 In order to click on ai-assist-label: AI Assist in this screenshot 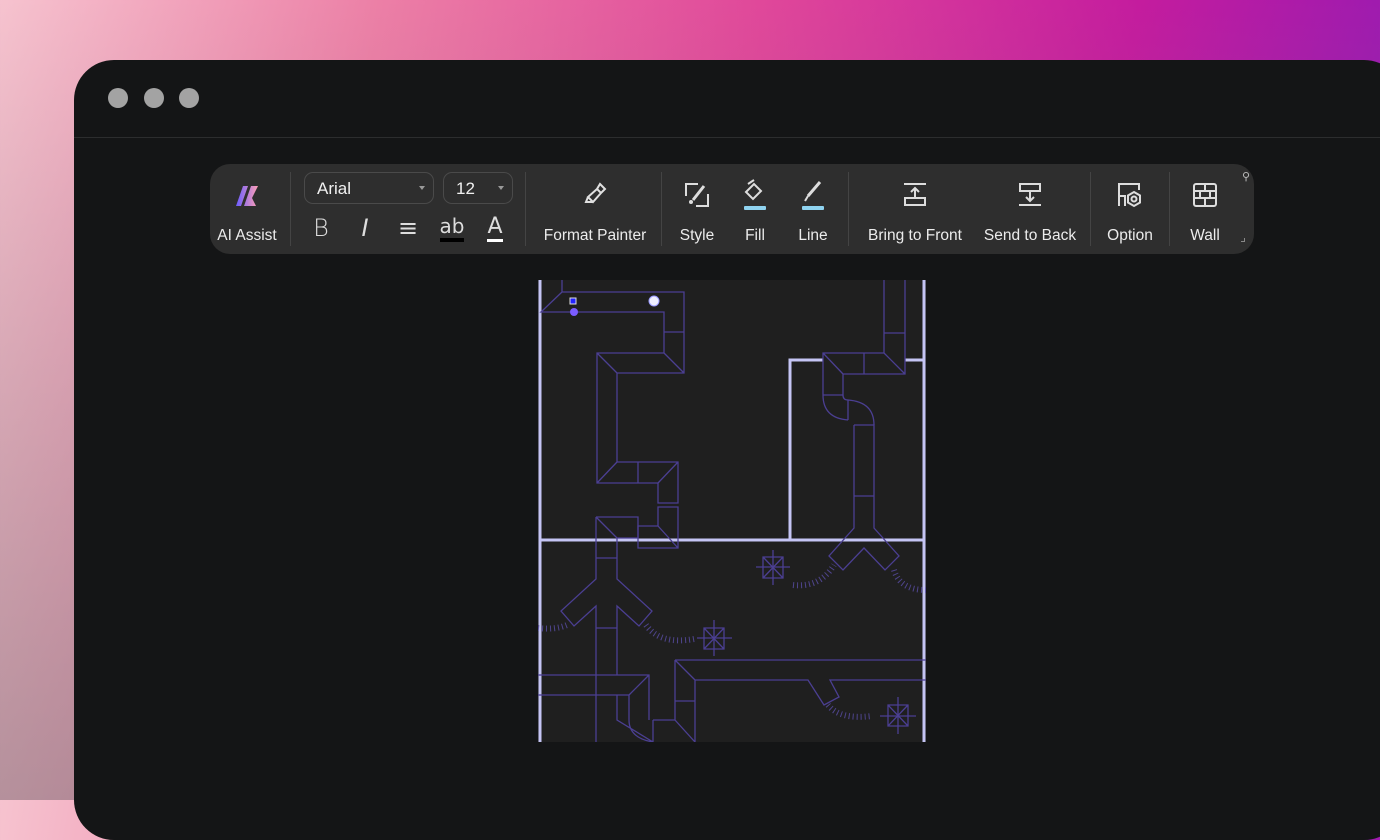, I will do `click(247, 235)`.